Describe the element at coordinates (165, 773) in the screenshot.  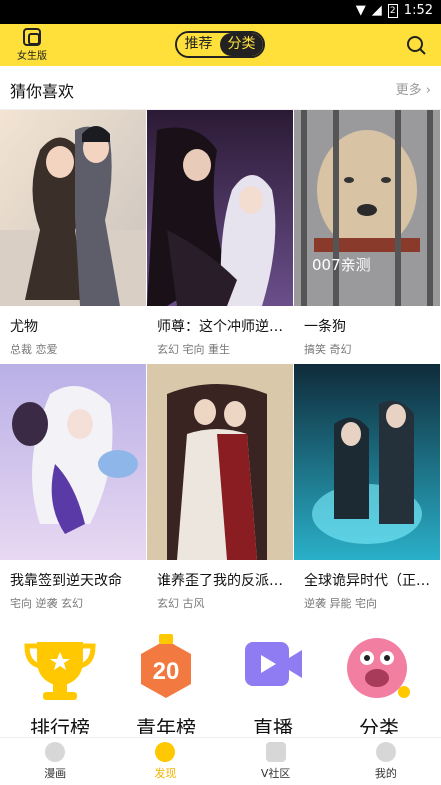
I see `tab-label: 发现` at that location.